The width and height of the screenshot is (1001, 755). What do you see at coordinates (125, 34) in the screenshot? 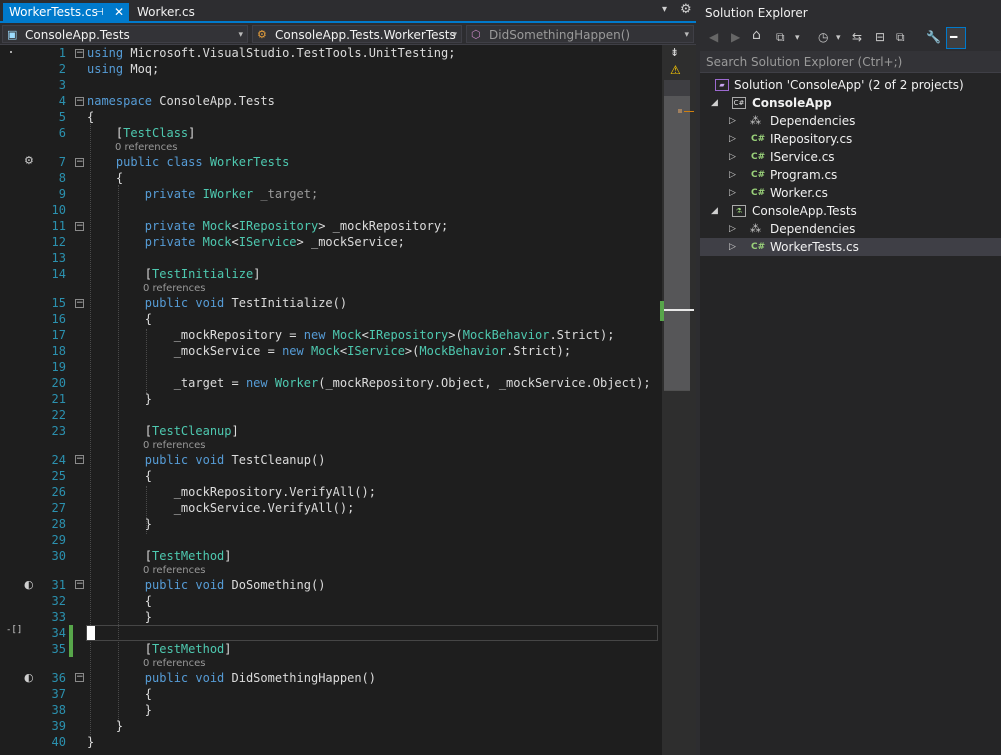
I see `project-dropdown: ▣ ConsoleApp.Tests ▾` at bounding box center [125, 34].